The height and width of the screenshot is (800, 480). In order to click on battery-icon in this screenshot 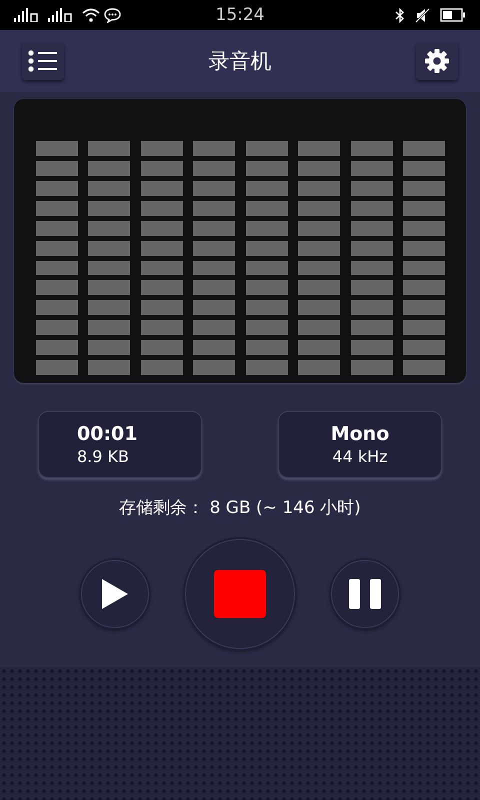, I will do `click(453, 15)`.